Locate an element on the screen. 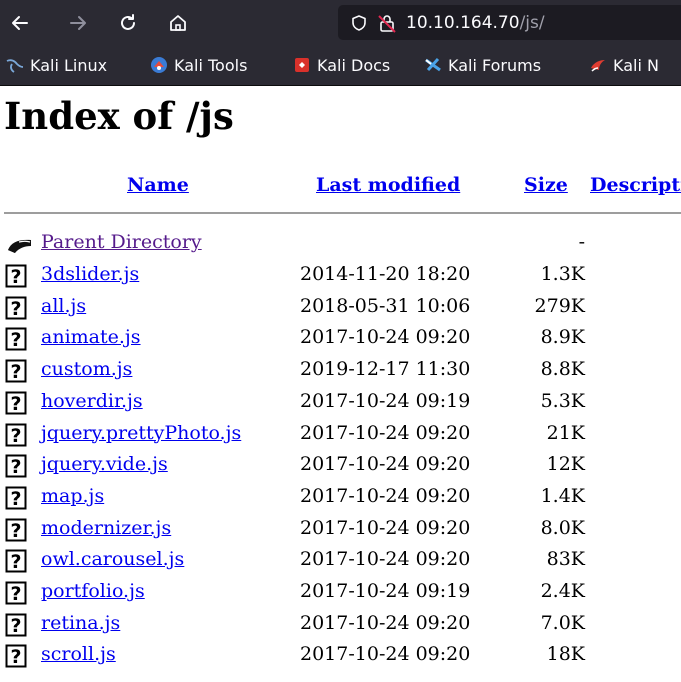  file-modified: 2018-05-31 10:06 is located at coordinates (385, 305).